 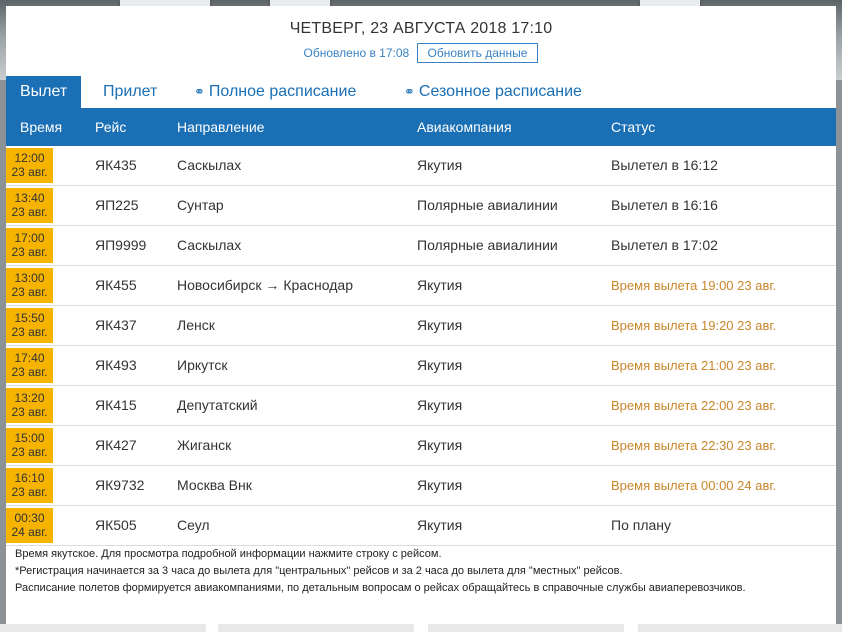 I want to click on scheduled-date: 24 авг., so click(x=29, y=532).